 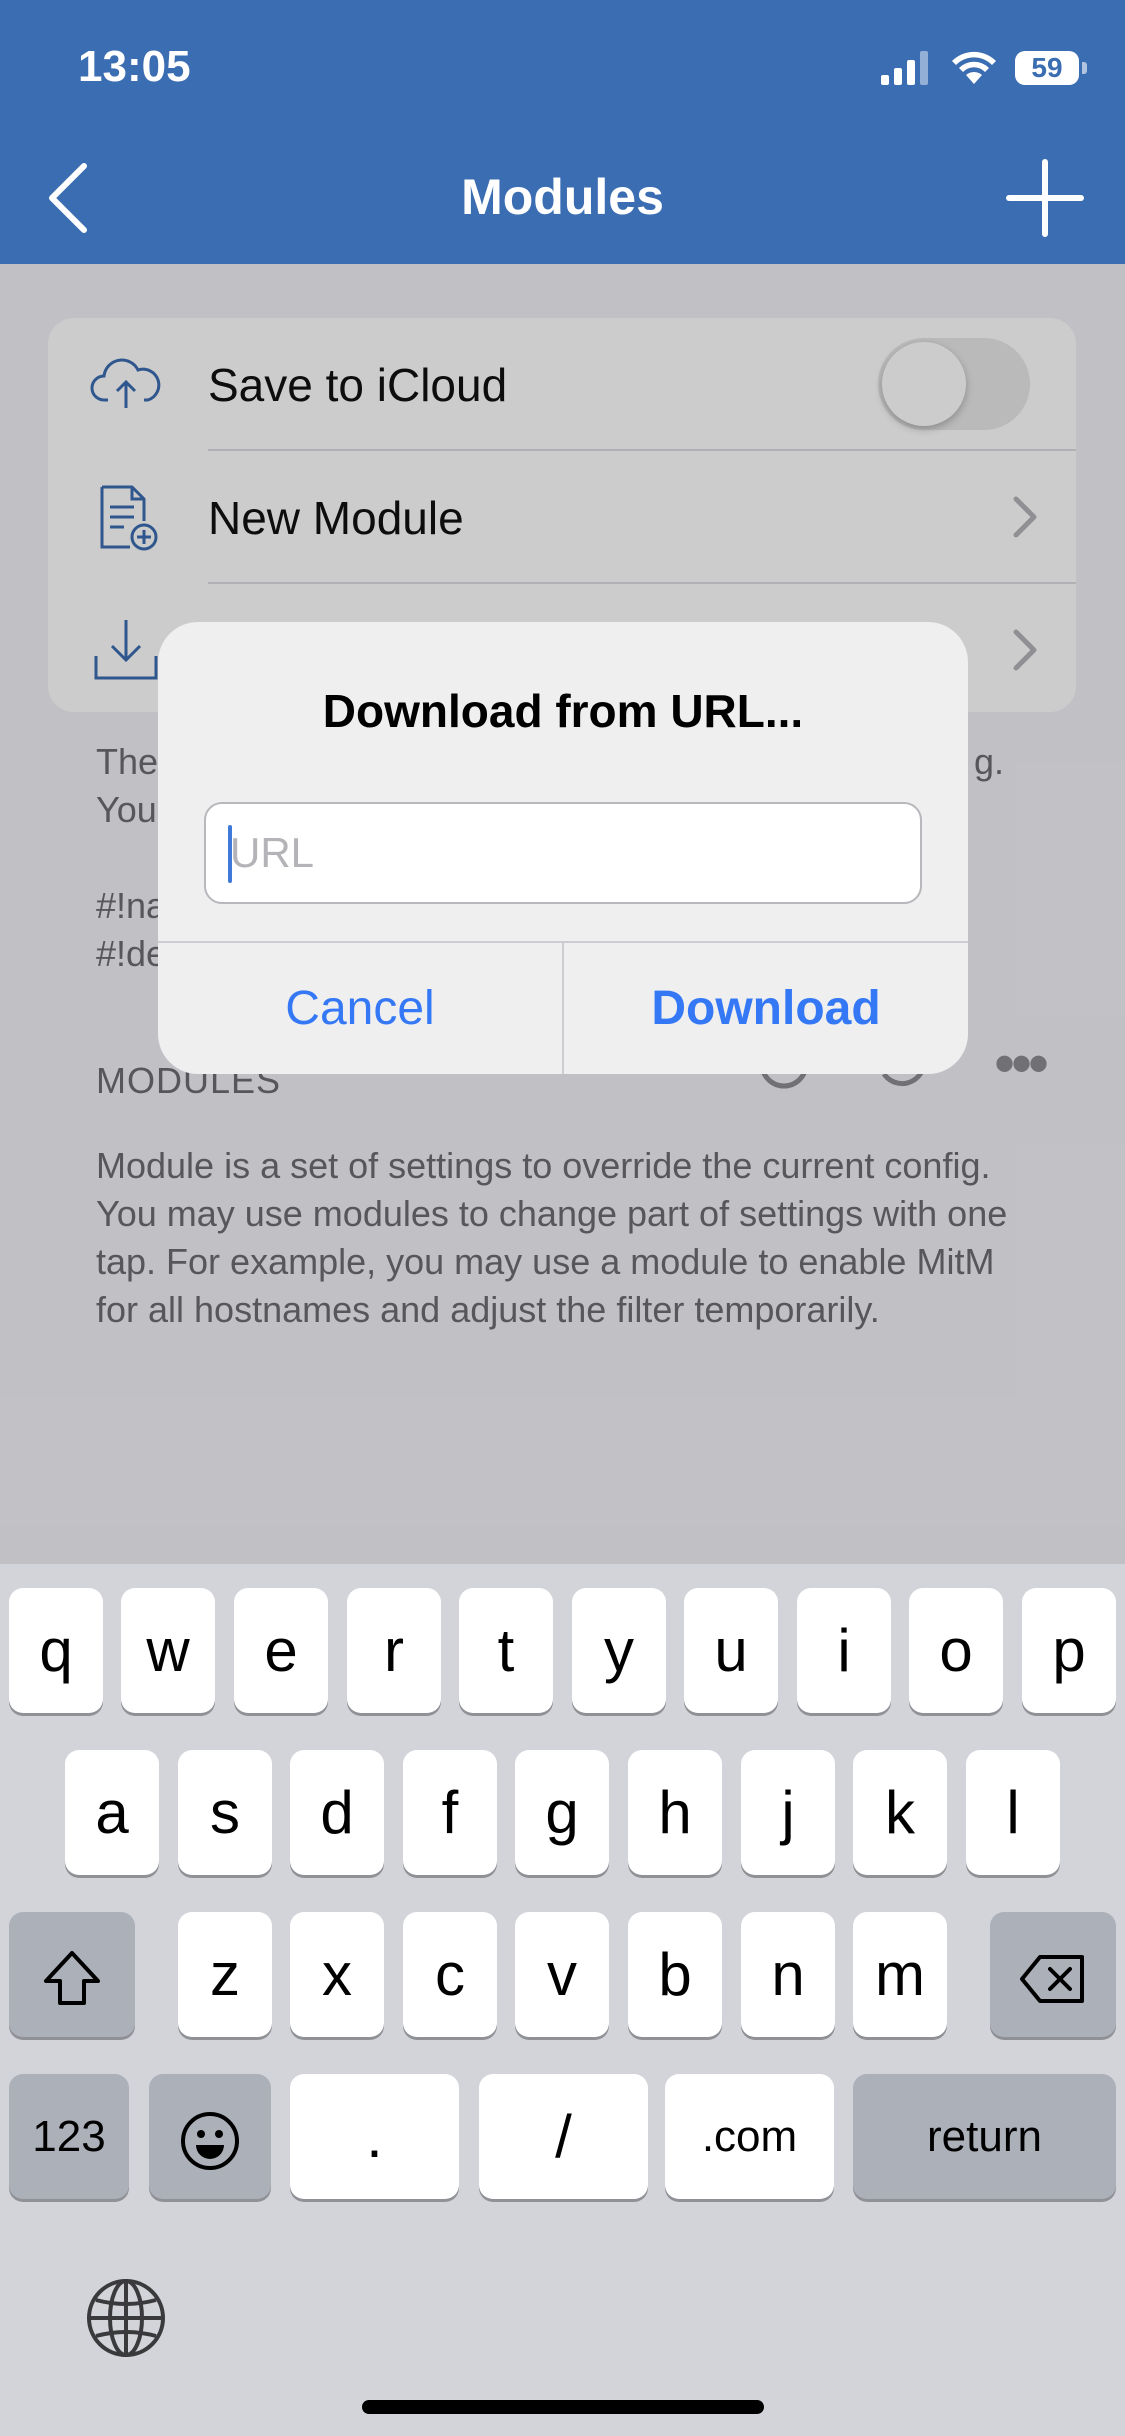 What do you see at coordinates (562, 1812) in the screenshot?
I see `key-g: g` at bounding box center [562, 1812].